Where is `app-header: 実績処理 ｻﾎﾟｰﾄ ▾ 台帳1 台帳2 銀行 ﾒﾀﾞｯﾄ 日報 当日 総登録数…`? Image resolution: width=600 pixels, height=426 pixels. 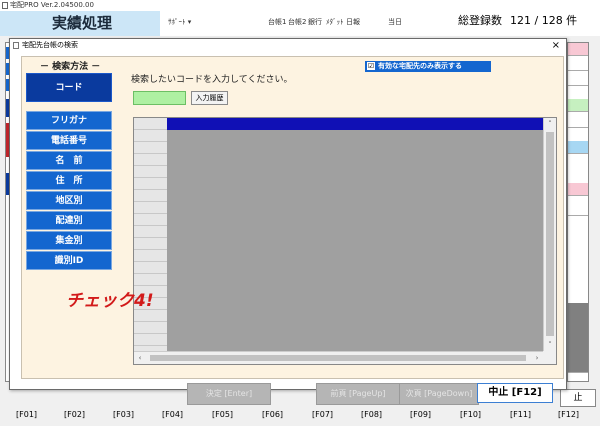 app-header: 実績処理 ｻﾎﾟｰﾄ ▾ 台帳1 台帳2 銀行 ﾒﾀﾞｯﾄ 日報 当日 総登録数… is located at coordinates (300, 23).